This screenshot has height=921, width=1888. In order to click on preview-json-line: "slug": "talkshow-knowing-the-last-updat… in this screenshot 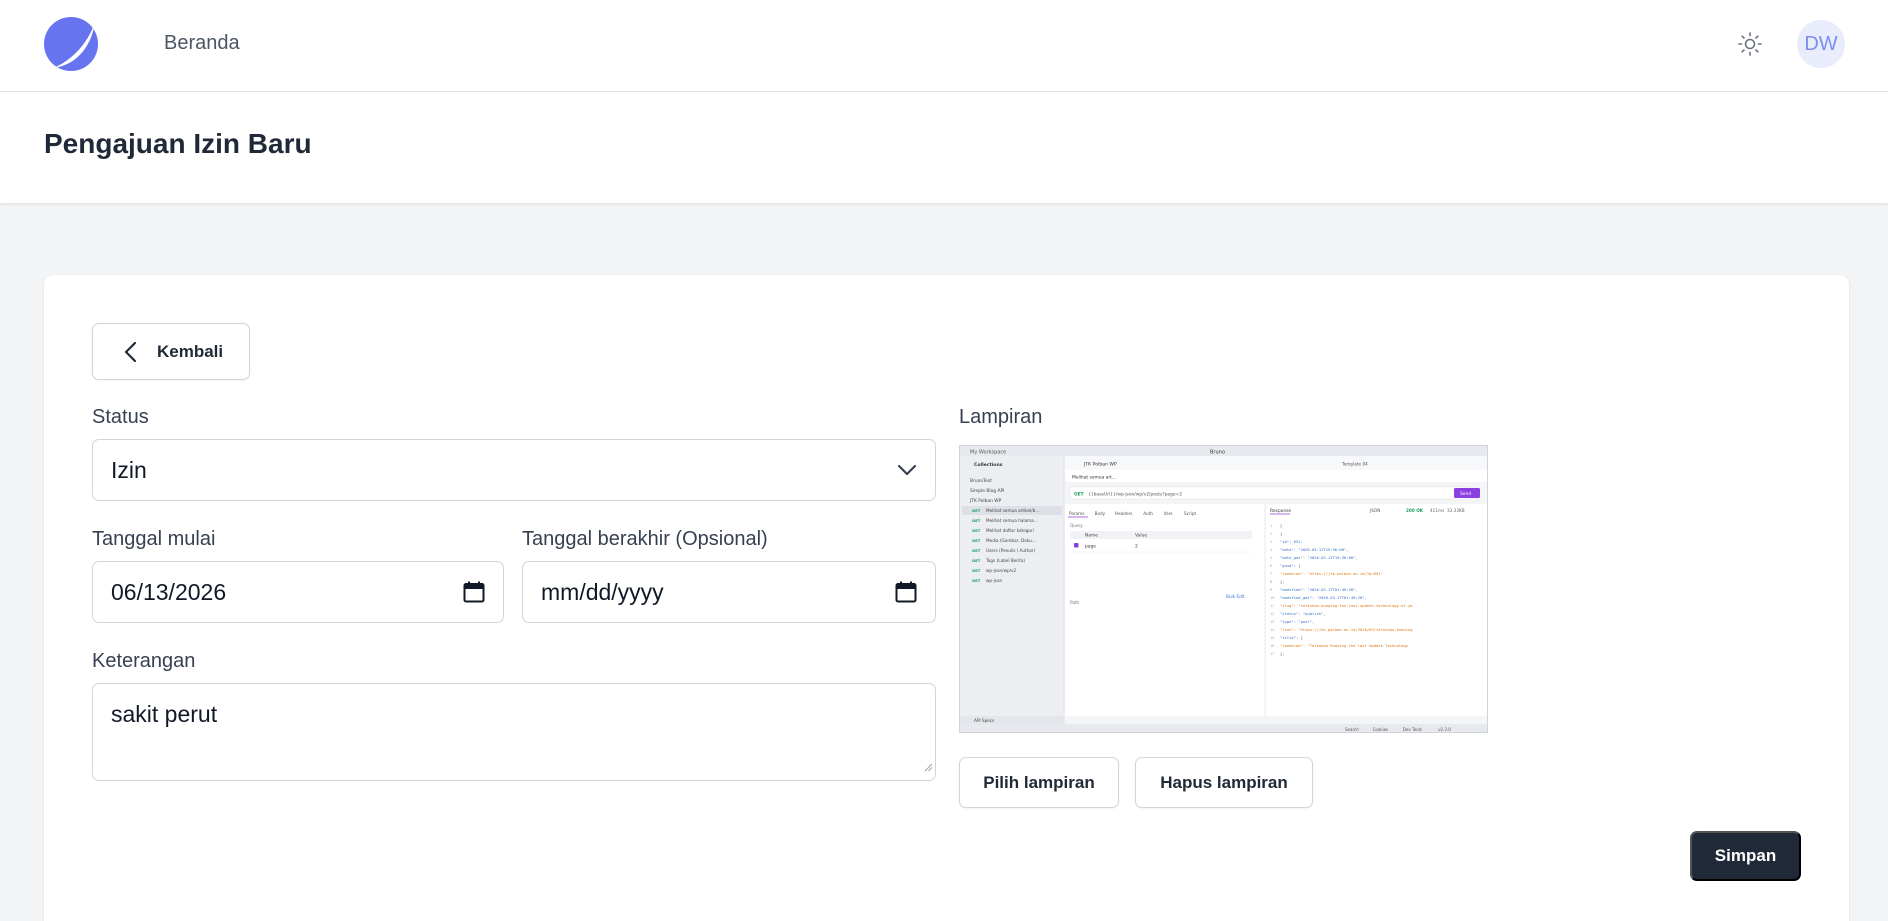, I will do `click(1346, 605)`.